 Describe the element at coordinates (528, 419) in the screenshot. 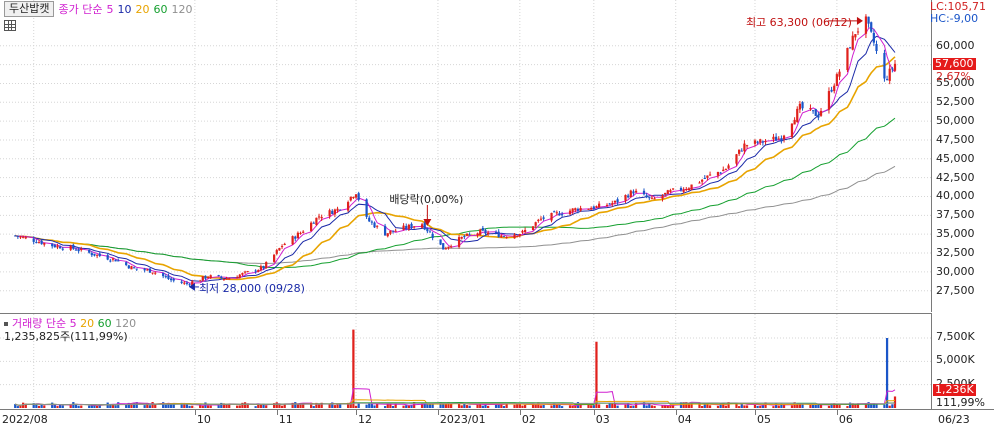

I see `date-tick-label: 02` at that location.